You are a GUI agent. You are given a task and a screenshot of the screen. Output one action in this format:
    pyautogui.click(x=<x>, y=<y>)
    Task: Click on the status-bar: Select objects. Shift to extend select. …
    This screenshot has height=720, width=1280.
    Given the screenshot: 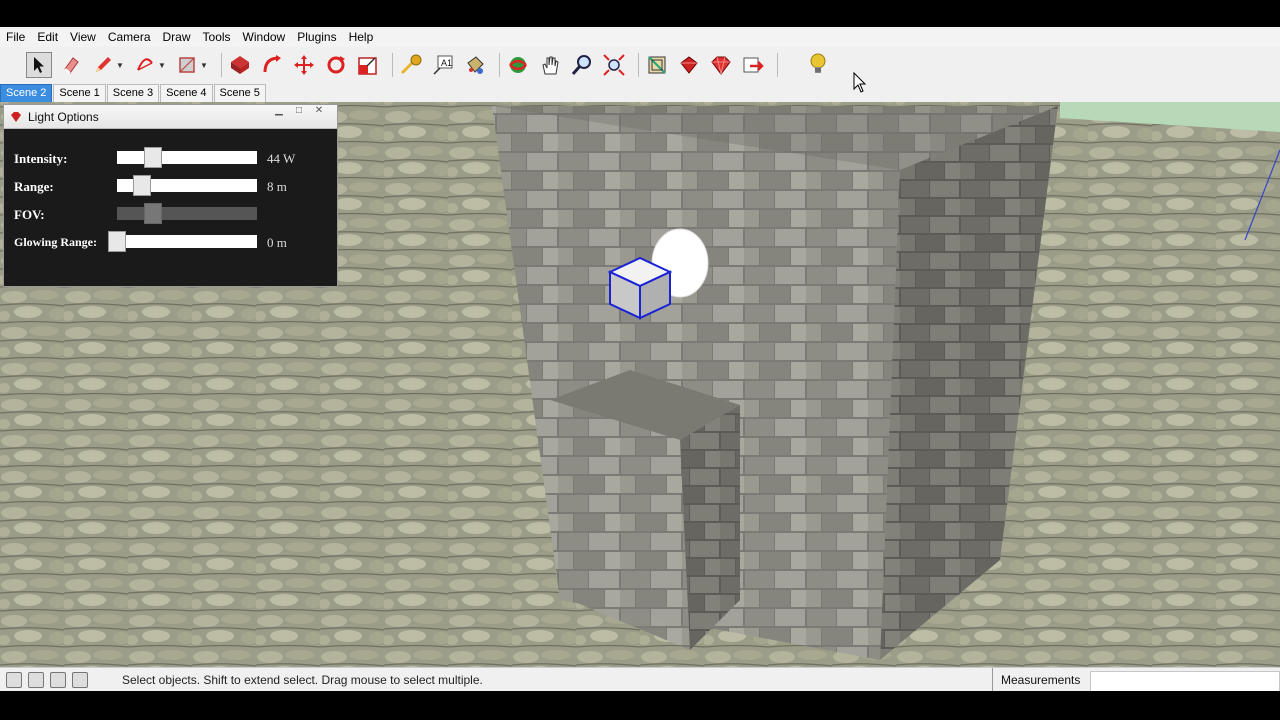 What is the action you would take?
    pyautogui.click(x=640, y=679)
    